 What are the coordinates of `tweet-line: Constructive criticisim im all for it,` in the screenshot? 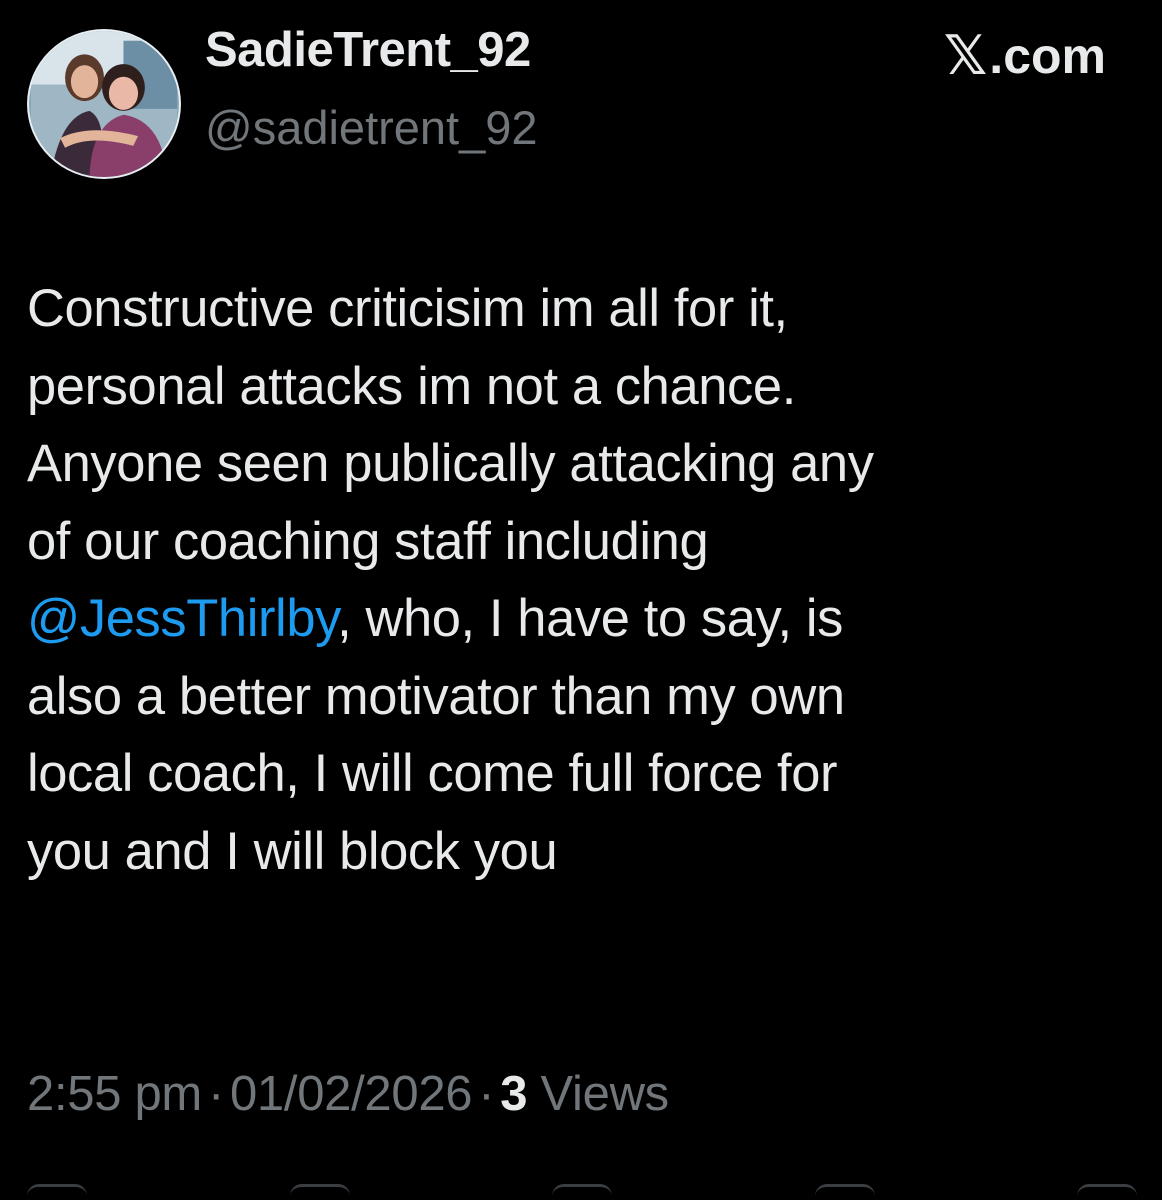 It's located at (407, 308).